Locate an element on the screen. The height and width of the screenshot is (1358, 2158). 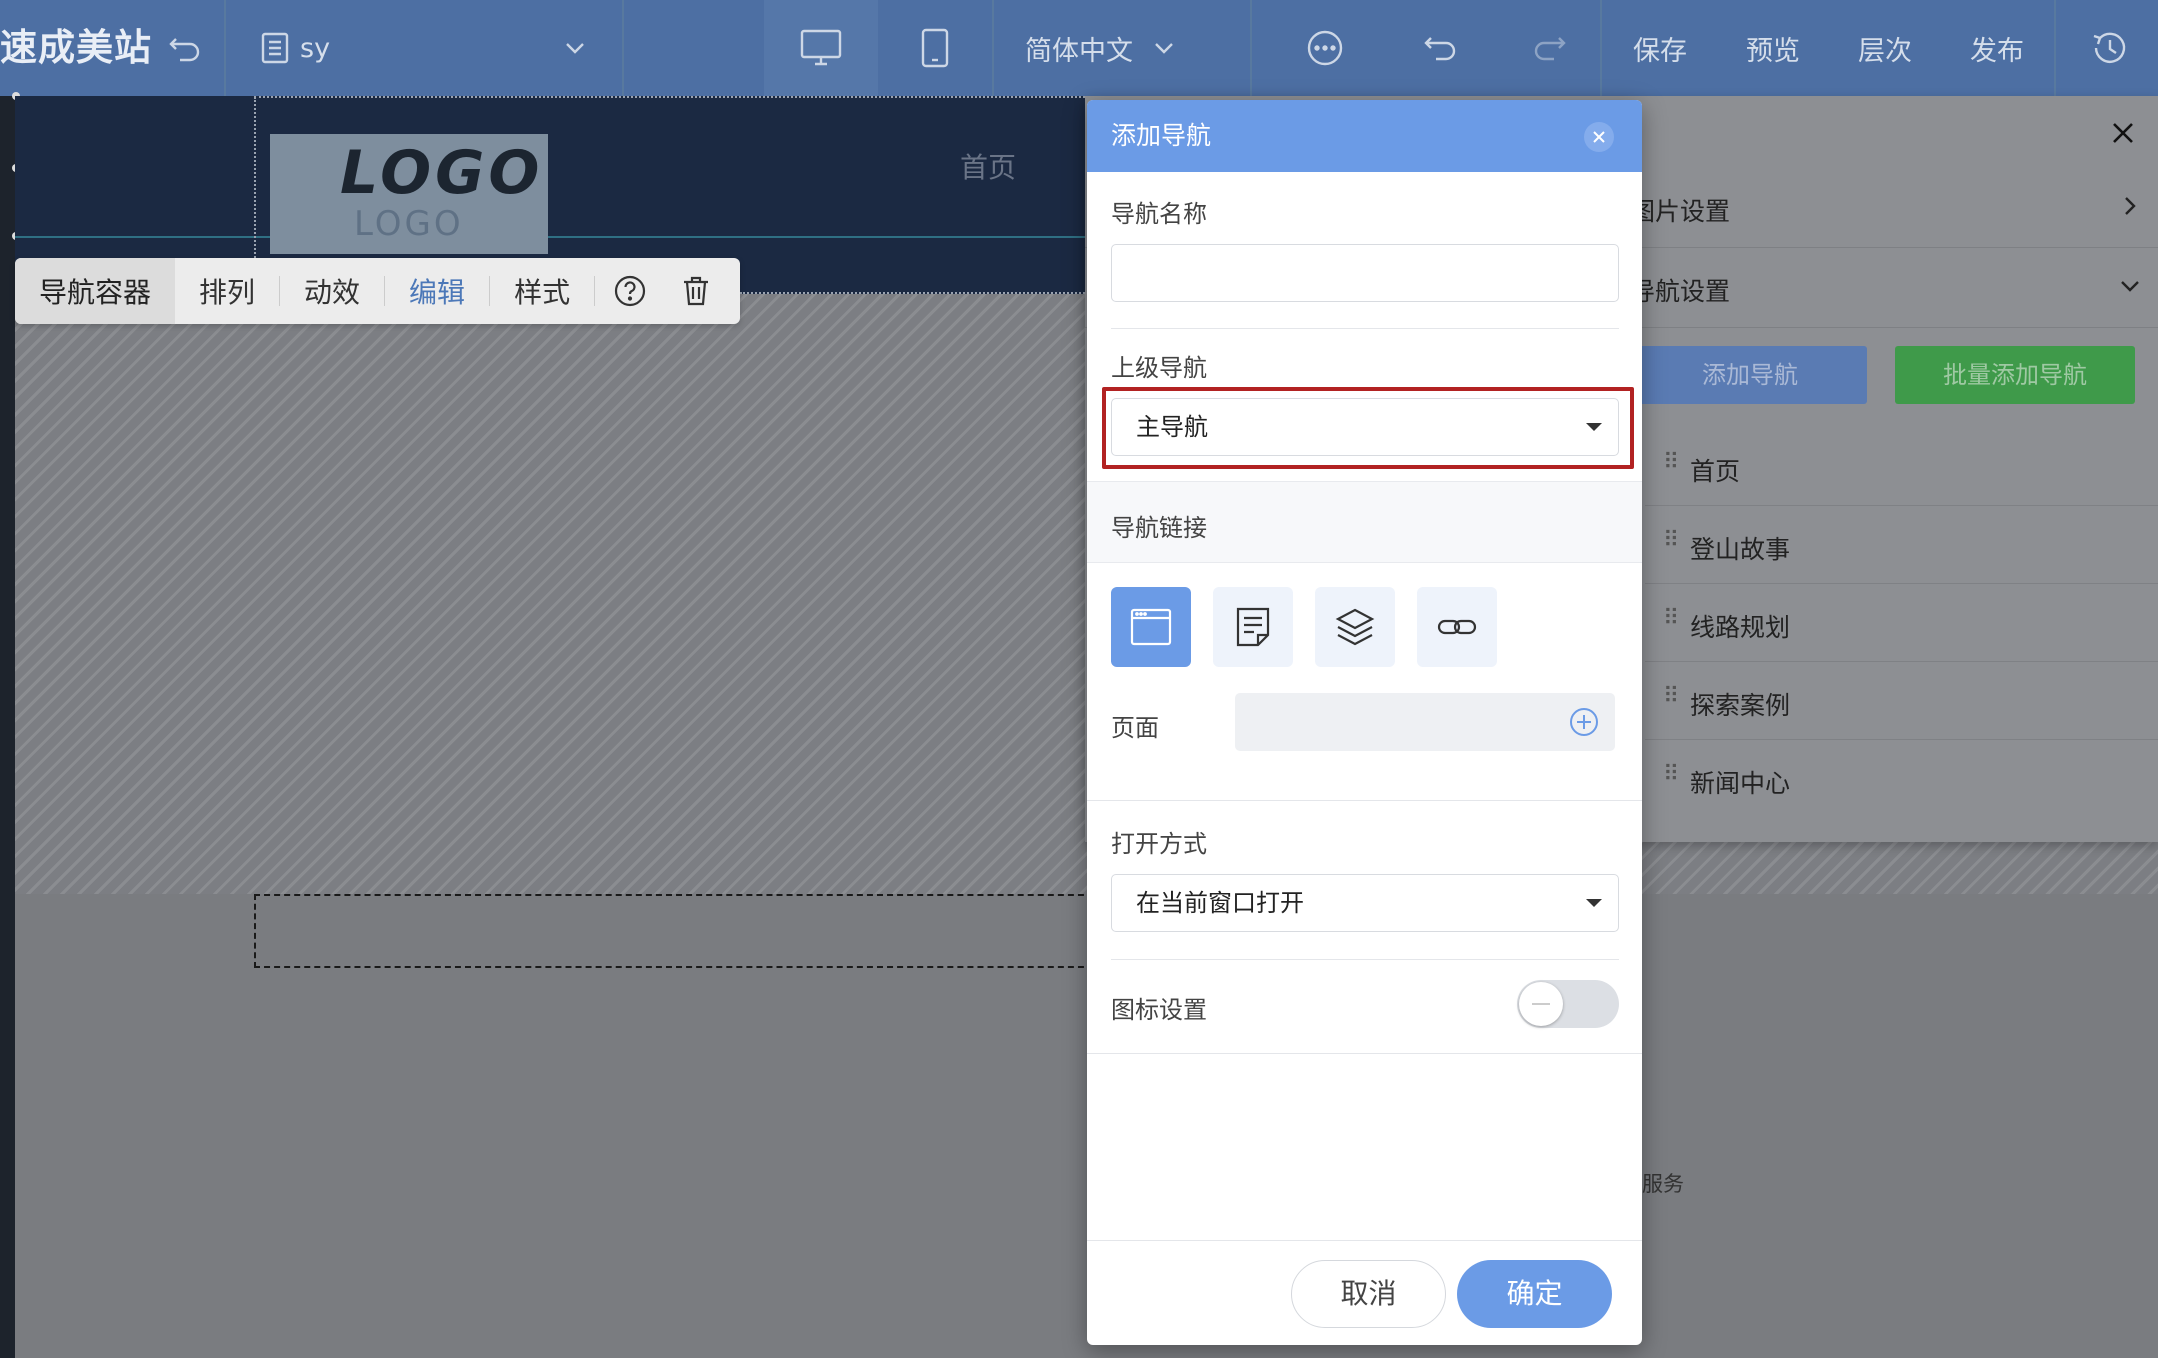
link-type-layers-icon is located at coordinates (1355, 627).